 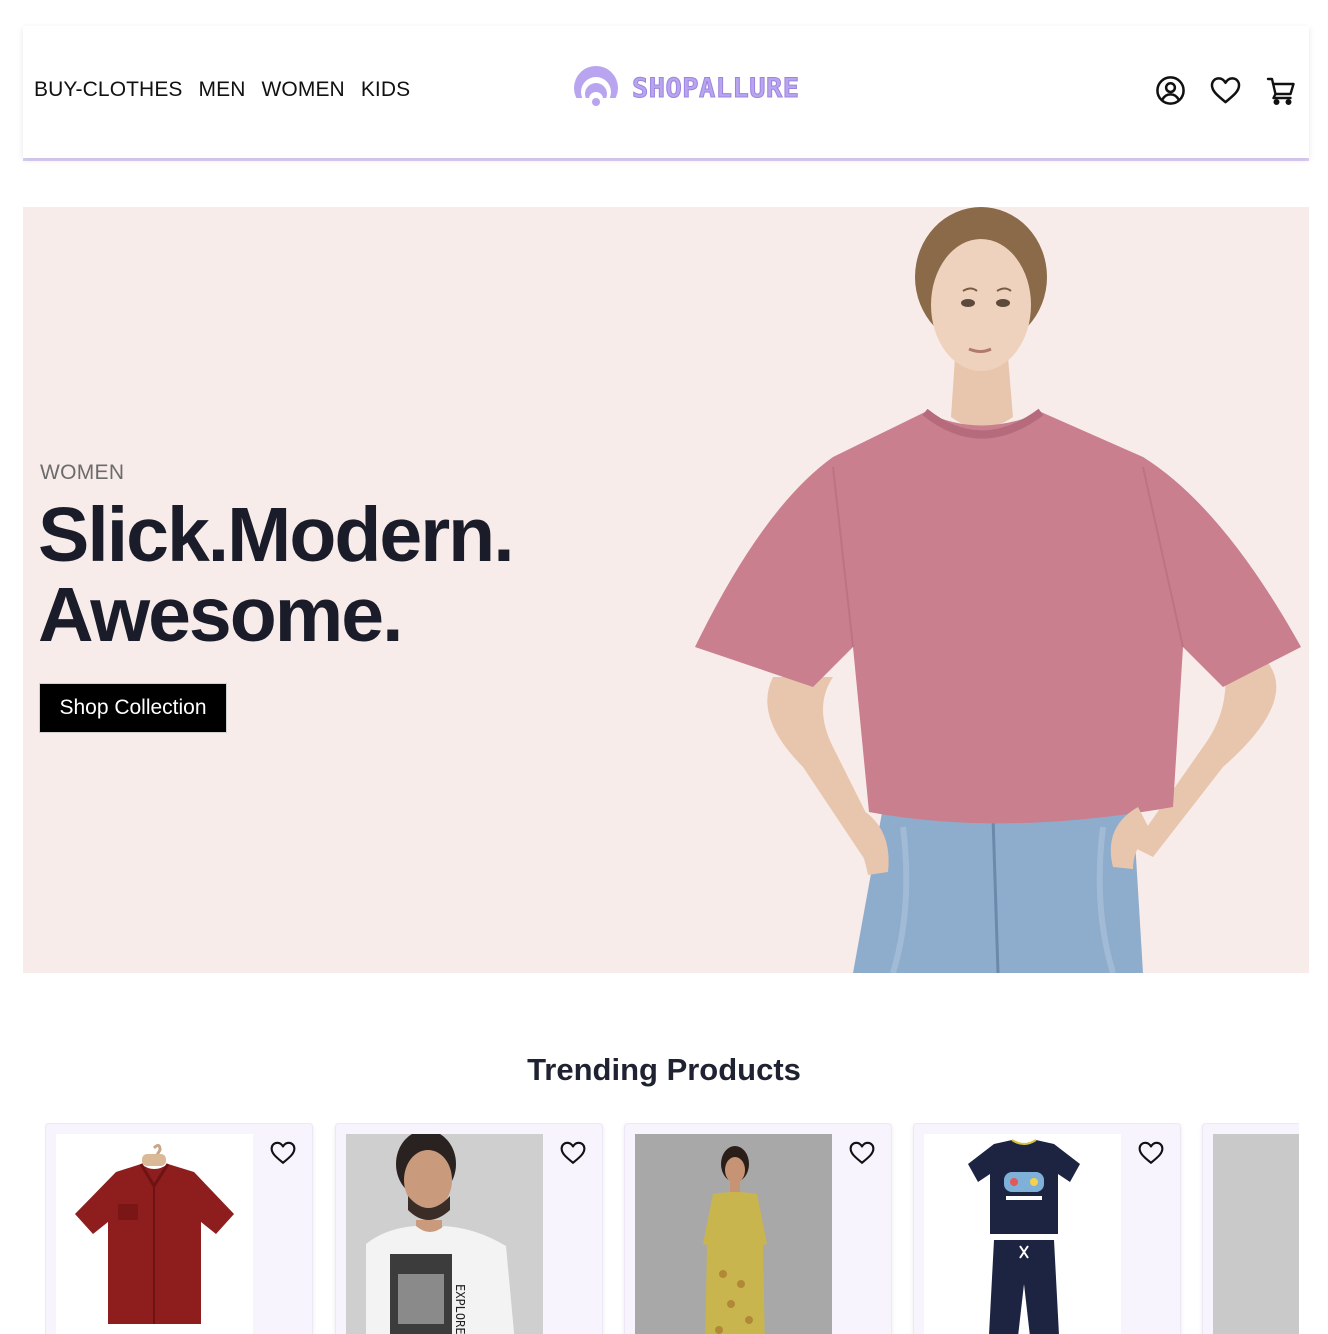 I want to click on account-icon, so click(x=1170, y=90).